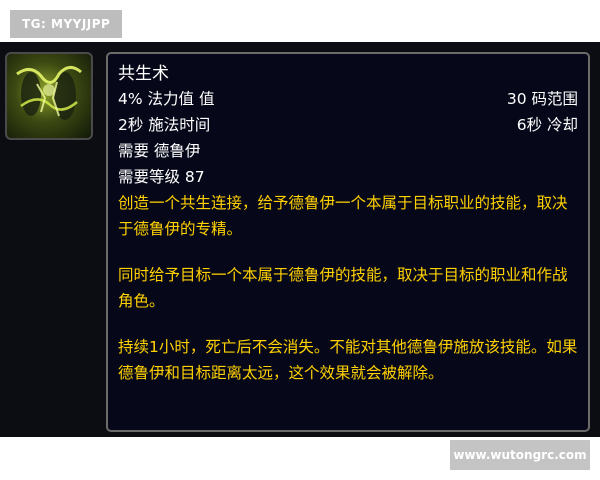 This screenshot has width=600, height=480. What do you see at coordinates (547, 125) in the screenshot?
I see `cooldown: 6秒 冷却` at bounding box center [547, 125].